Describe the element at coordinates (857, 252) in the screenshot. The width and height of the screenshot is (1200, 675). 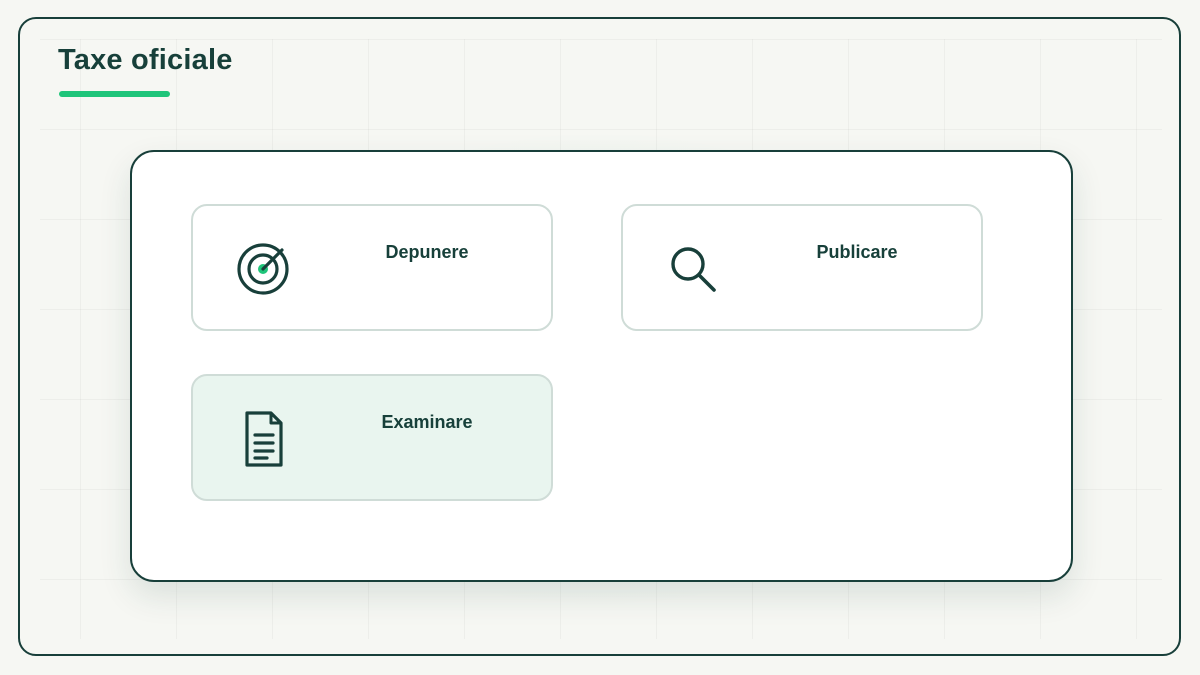
I see `card-label-publicare: Publicare` at that location.